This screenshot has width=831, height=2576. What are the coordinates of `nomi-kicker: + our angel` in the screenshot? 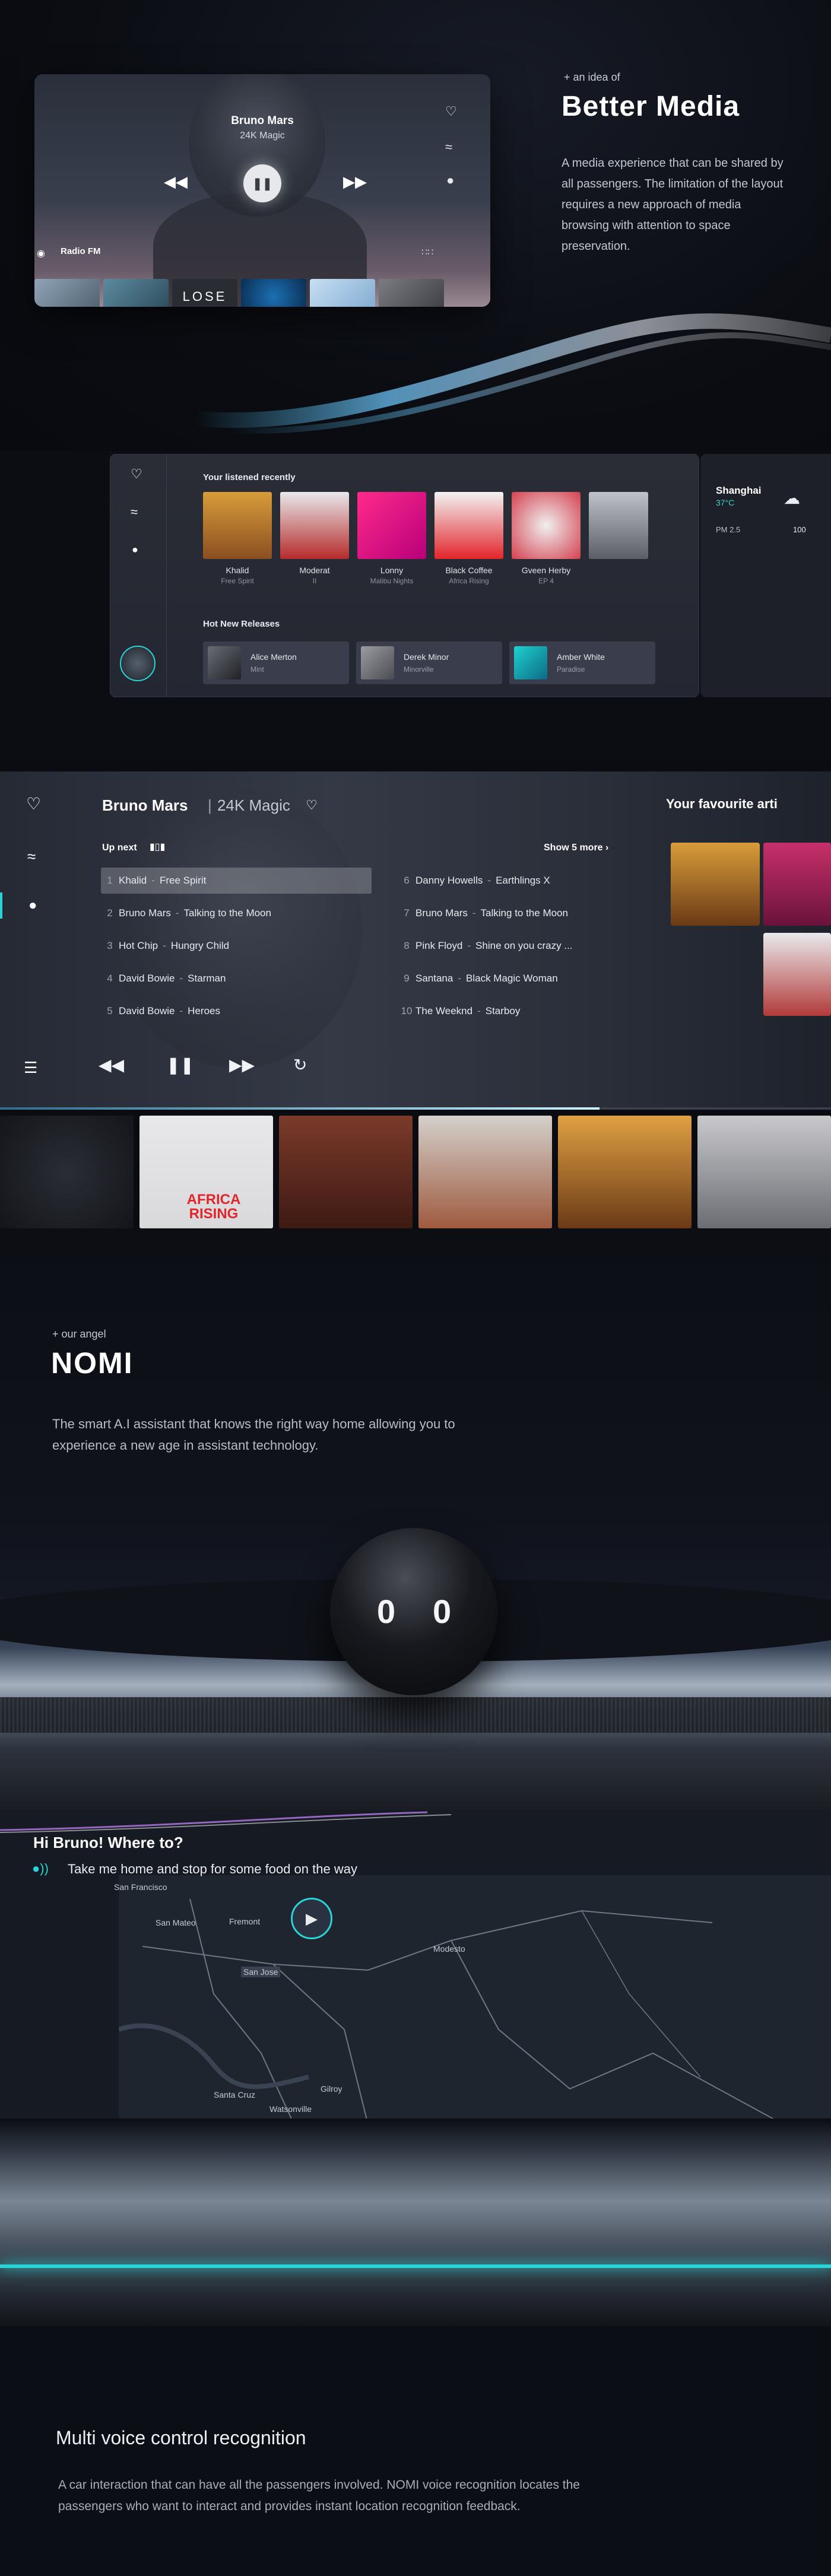 It's located at (79, 1334).